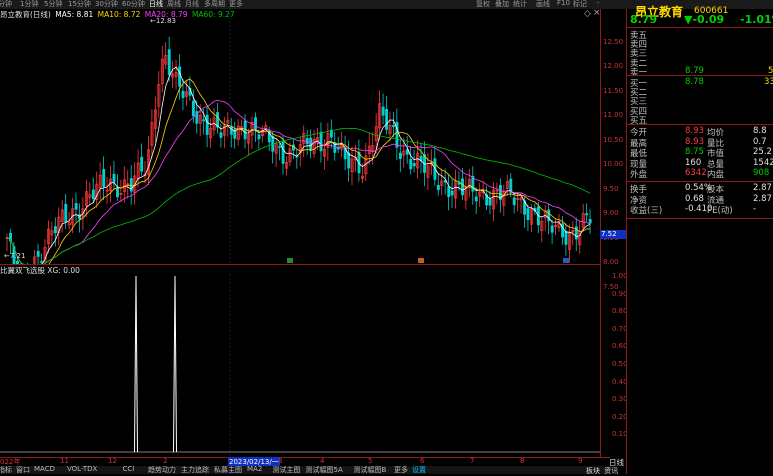 The height and width of the screenshot is (476, 773). I want to click on indicator-tab: 私募主图, so click(228, 470).